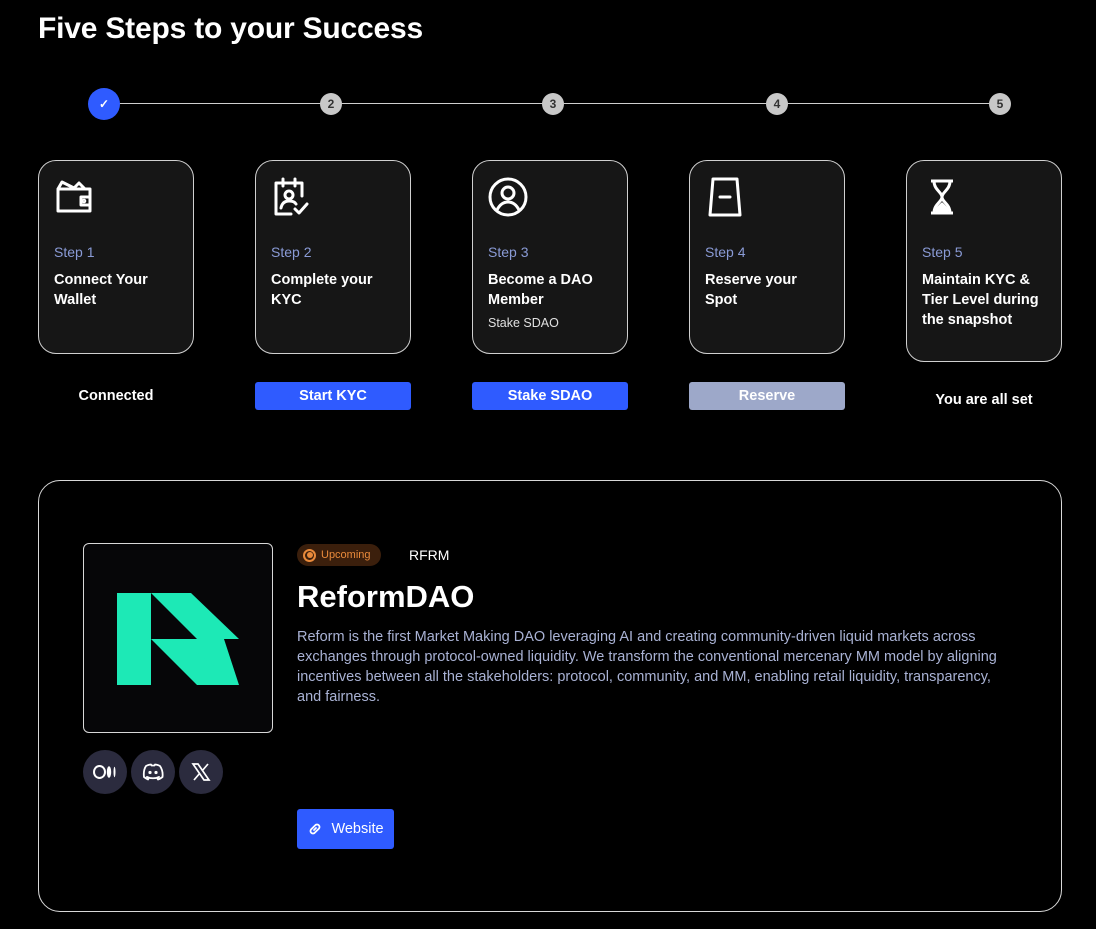 This screenshot has height=929, width=1096. I want to click on wallet-icon, so click(74, 196).